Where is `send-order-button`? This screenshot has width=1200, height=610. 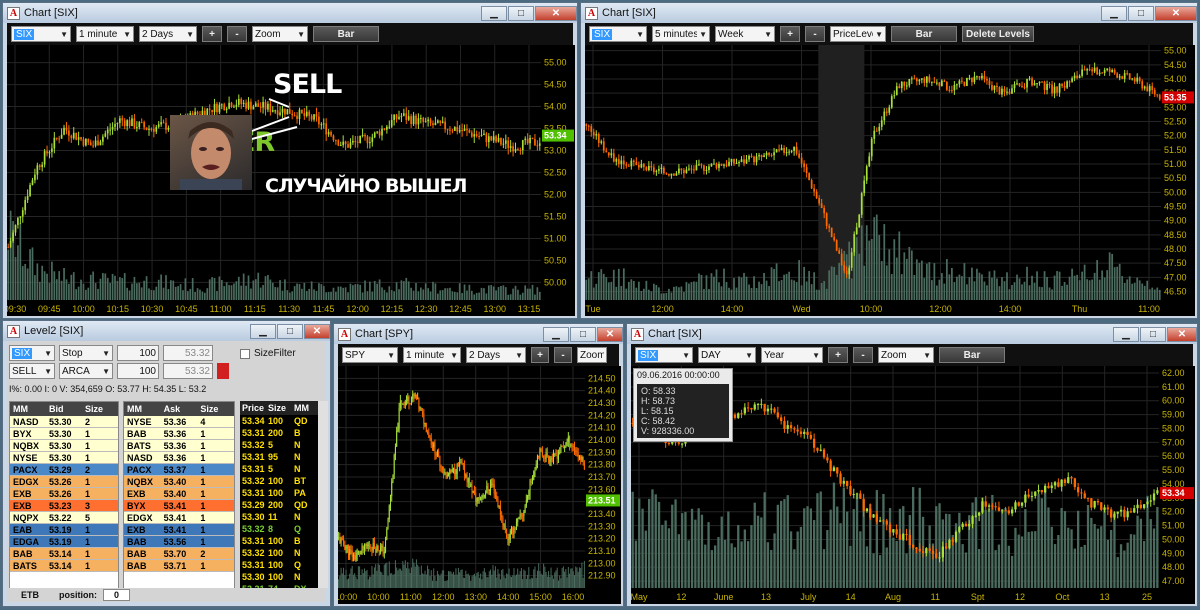 send-order-button is located at coordinates (223, 371).